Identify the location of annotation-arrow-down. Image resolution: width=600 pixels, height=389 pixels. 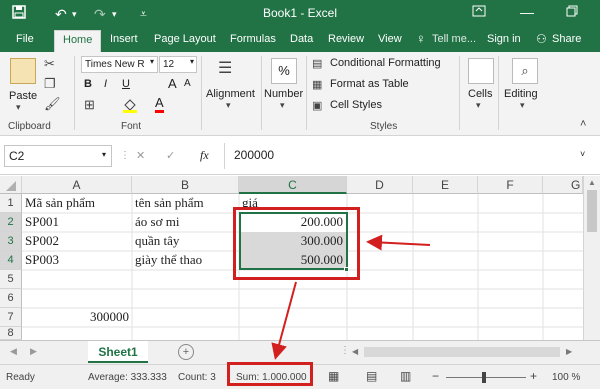
(284, 320).